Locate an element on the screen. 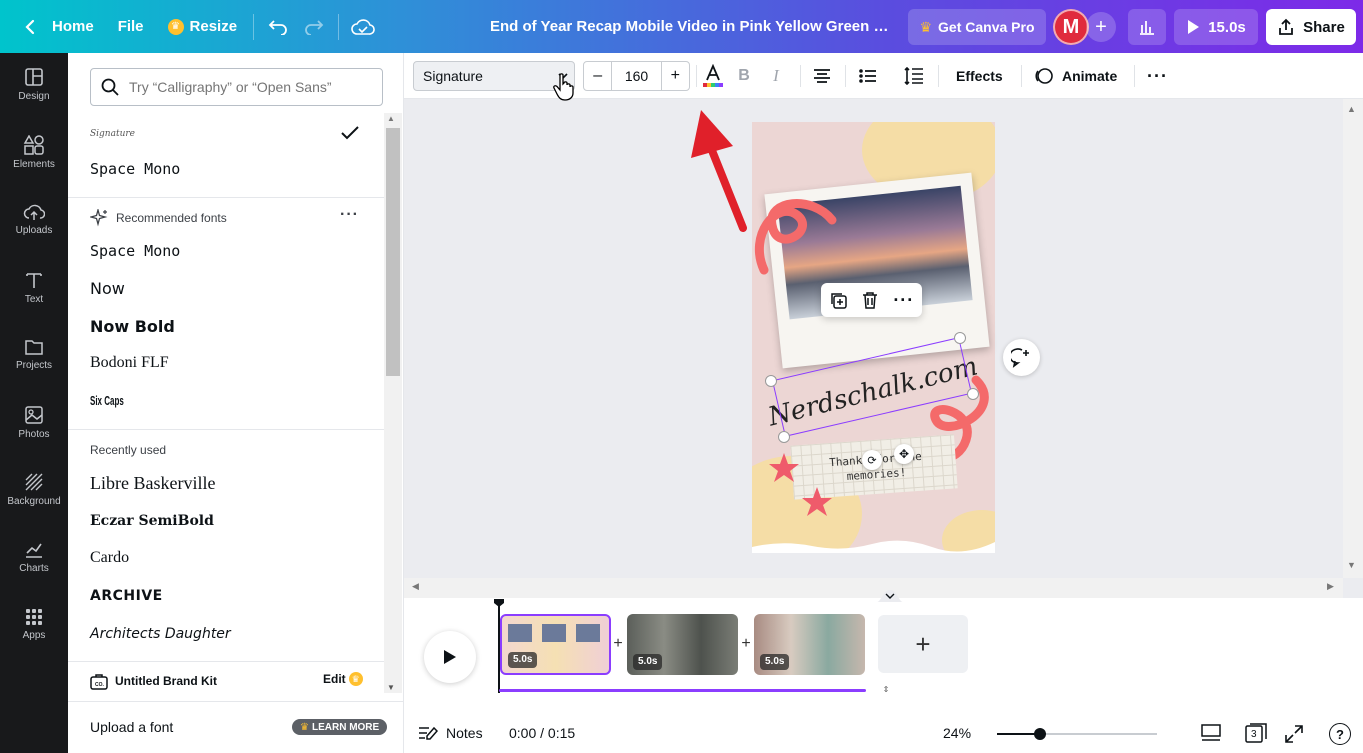  element-context-menu: ··· is located at coordinates (871, 300).